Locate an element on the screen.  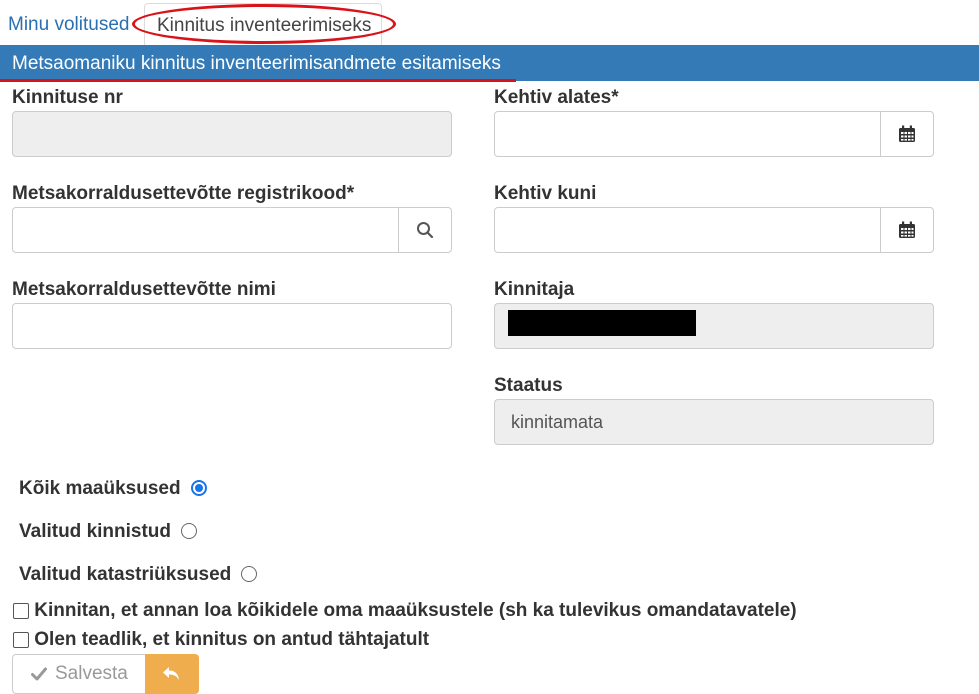
save-button-label: Salvesta is located at coordinates (91, 673).